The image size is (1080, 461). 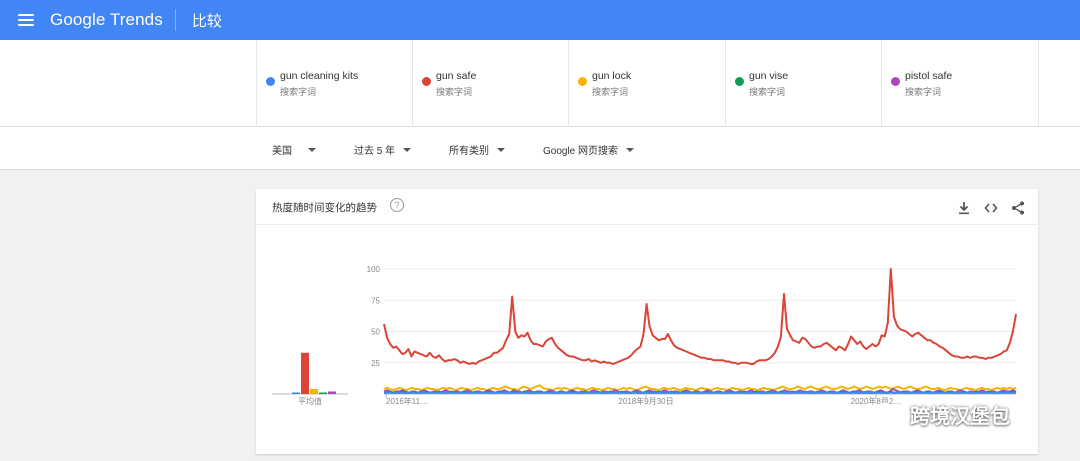 I want to click on search-type-dropdown: Google 网页搜索, so click(x=589, y=149).